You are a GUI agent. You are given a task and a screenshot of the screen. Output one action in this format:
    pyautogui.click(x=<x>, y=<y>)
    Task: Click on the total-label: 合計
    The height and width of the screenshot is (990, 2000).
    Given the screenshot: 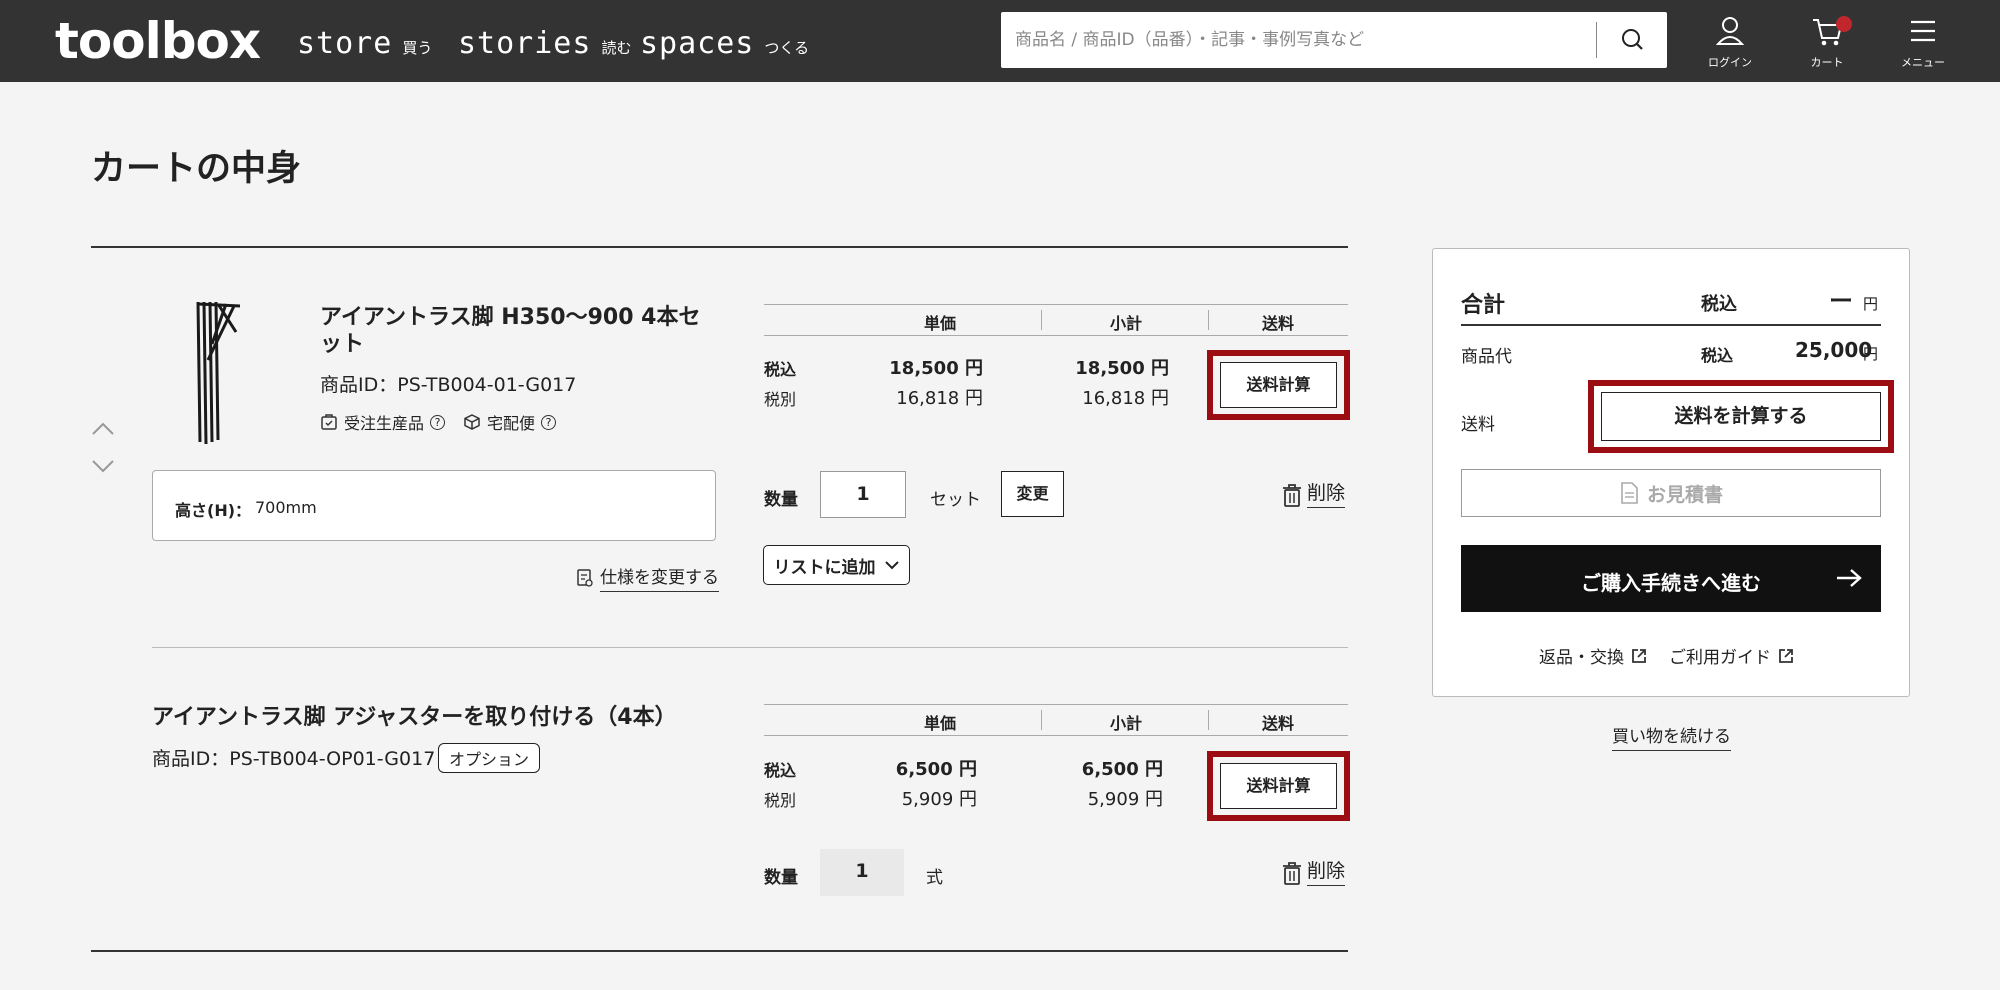 What is the action you would take?
    pyautogui.click(x=1483, y=305)
    